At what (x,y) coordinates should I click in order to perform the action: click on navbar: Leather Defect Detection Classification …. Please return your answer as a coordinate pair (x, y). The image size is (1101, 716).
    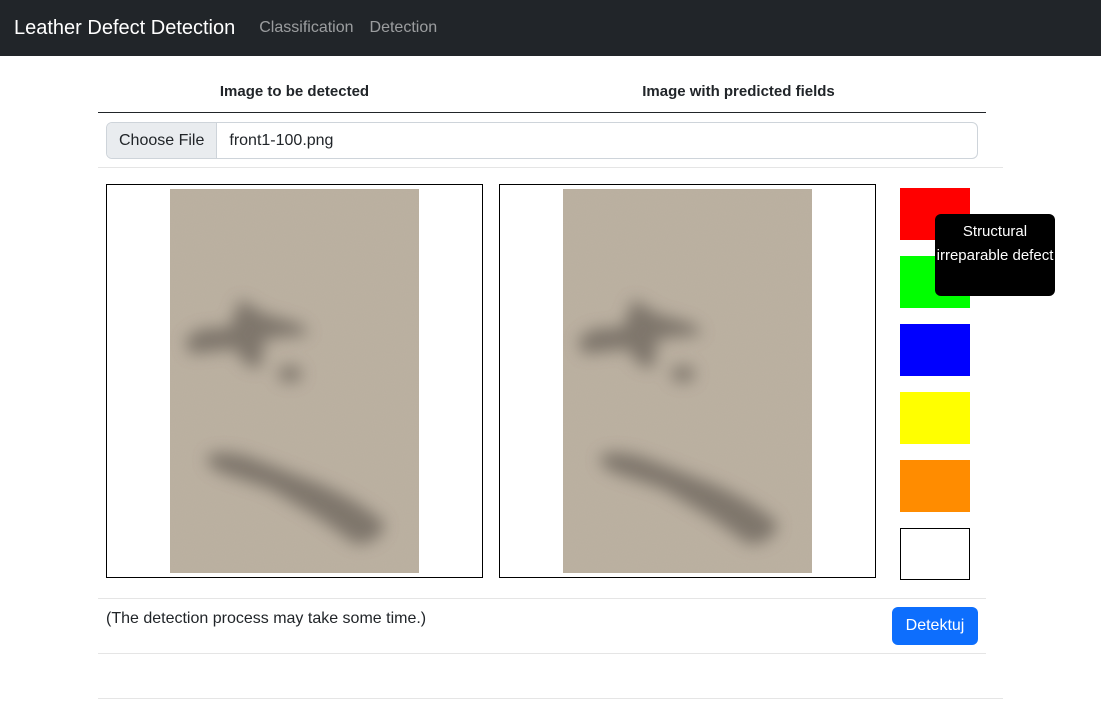
    Looking at the image, I should click on (550, 28).